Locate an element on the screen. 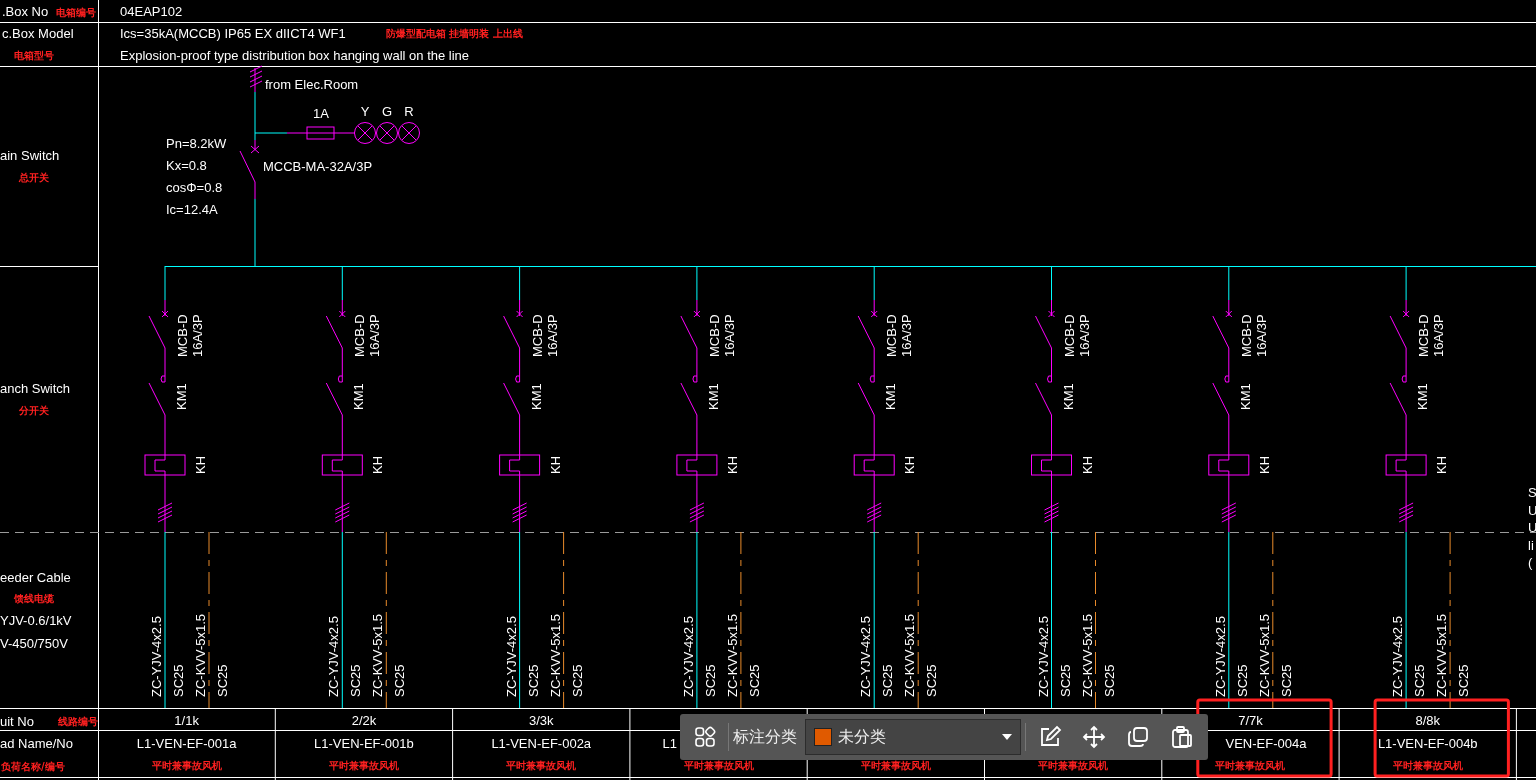 This screenshot has width=1536, height=780. circuit-number: 3/3k is located at coordinates (541, 720).